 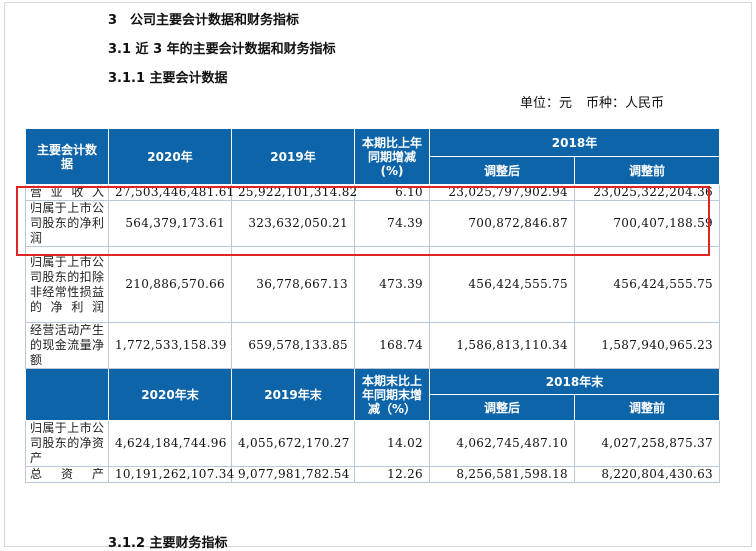 What do you see at coordinates (502, 192) in the screenshot?
I see `value-adjusted-after: 23,025,797,902.94` at bounding box center [502, 192].